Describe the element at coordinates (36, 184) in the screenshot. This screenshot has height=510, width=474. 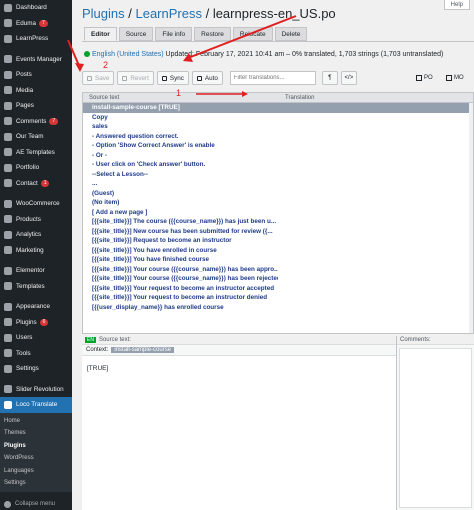
I see `sidebar-item-contact: Contact 1` at that location.